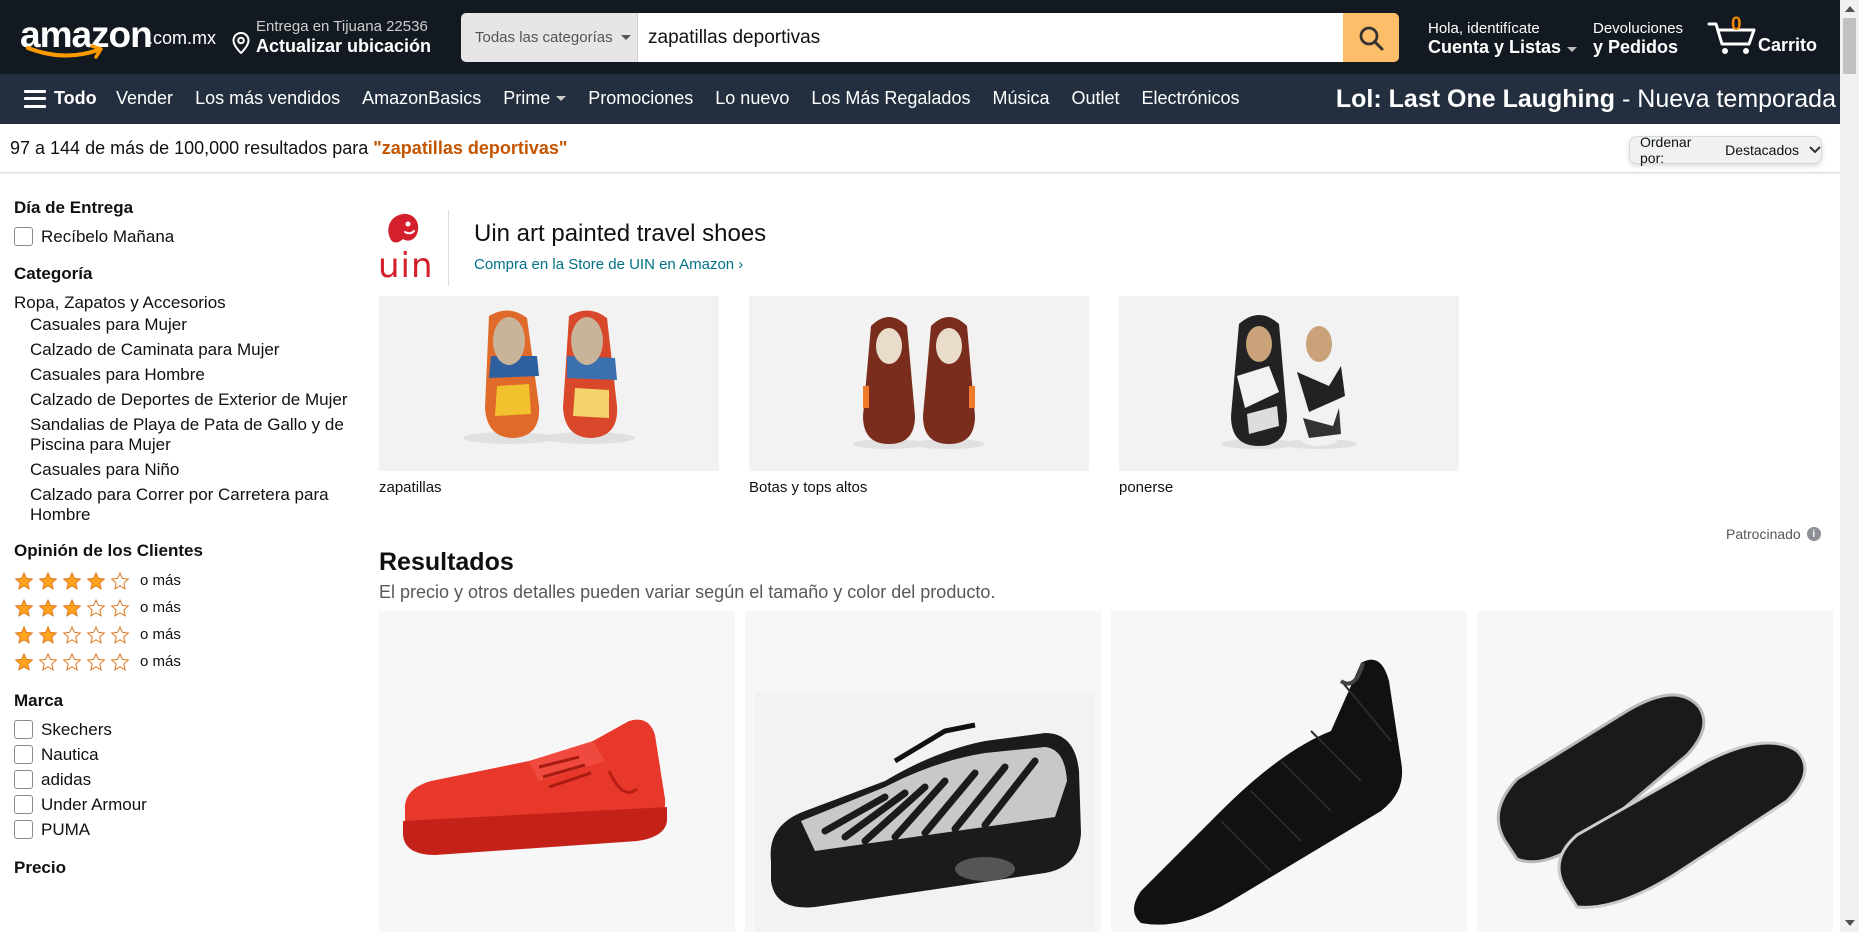  I want to click on red-sneaker-image, so click(557, 771).